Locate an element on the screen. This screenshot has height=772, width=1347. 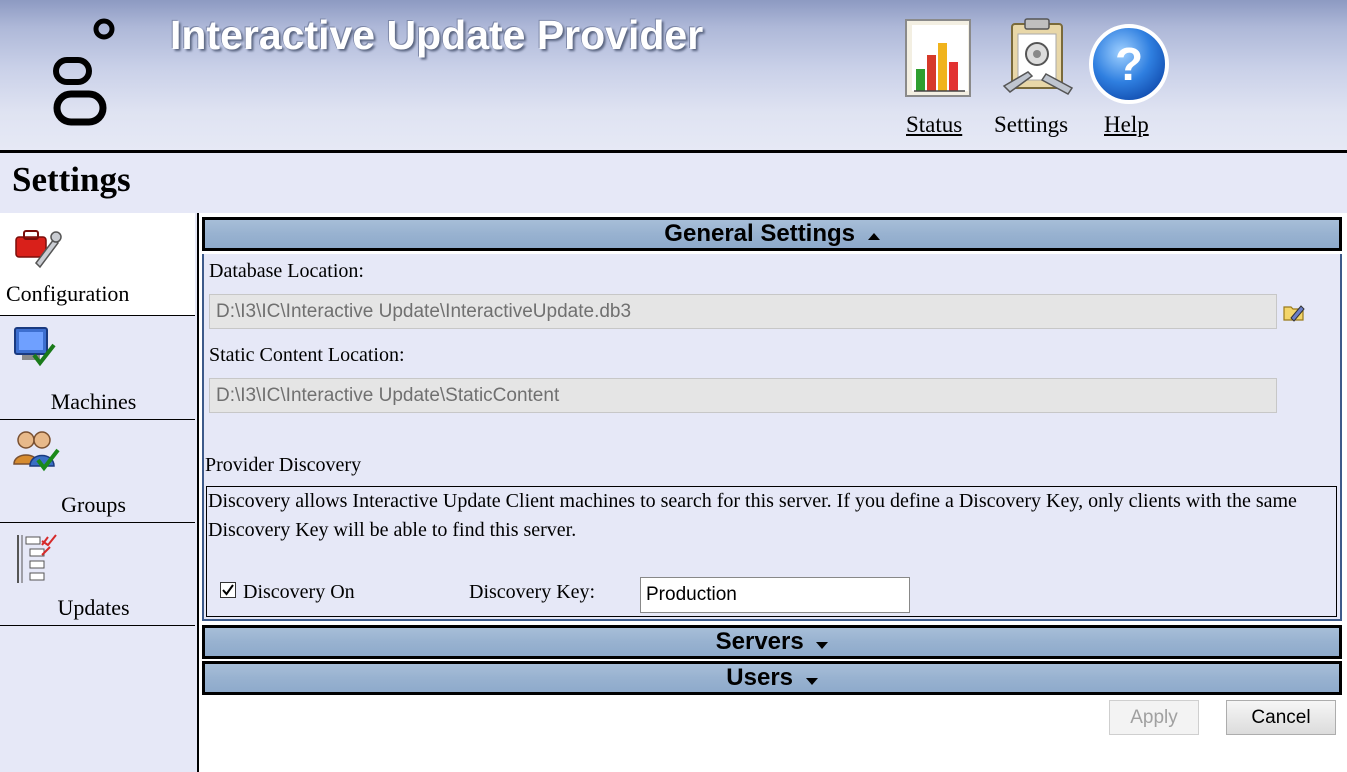
checkmark-icon is located at coordinates (228, 590).